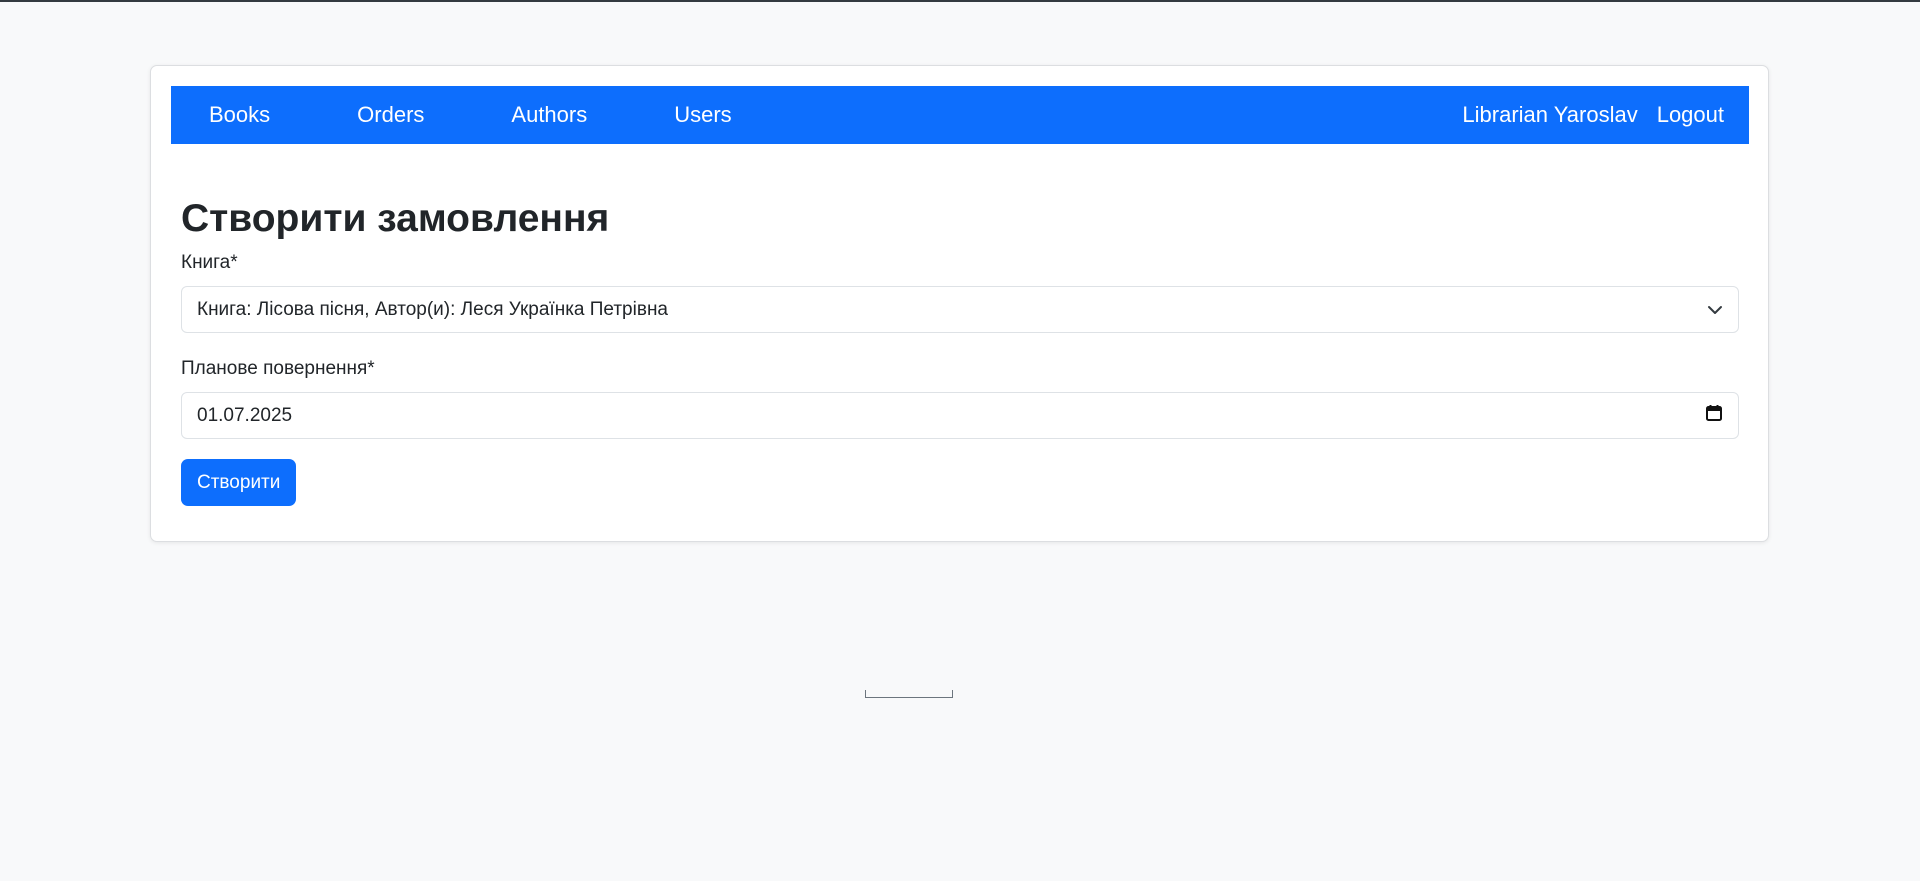 The width and height of the screenshot is (1920, 881). I want to click on nav-item-books: Books, so click(239, 115).